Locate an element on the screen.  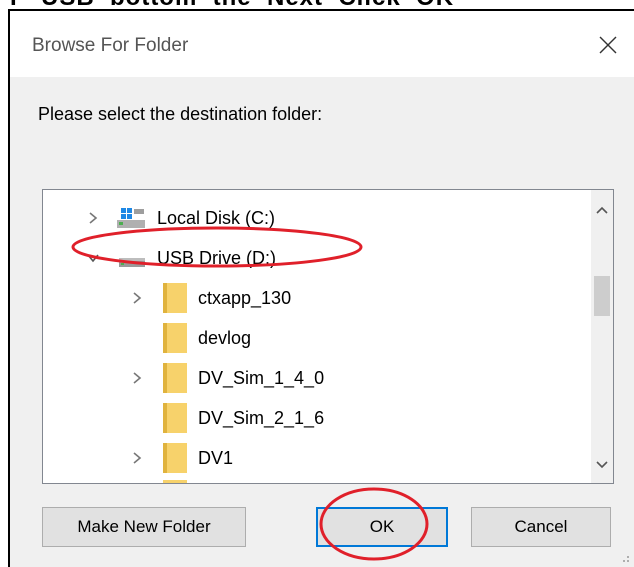
tree-scrollbar is located at coordinates (602, 336).